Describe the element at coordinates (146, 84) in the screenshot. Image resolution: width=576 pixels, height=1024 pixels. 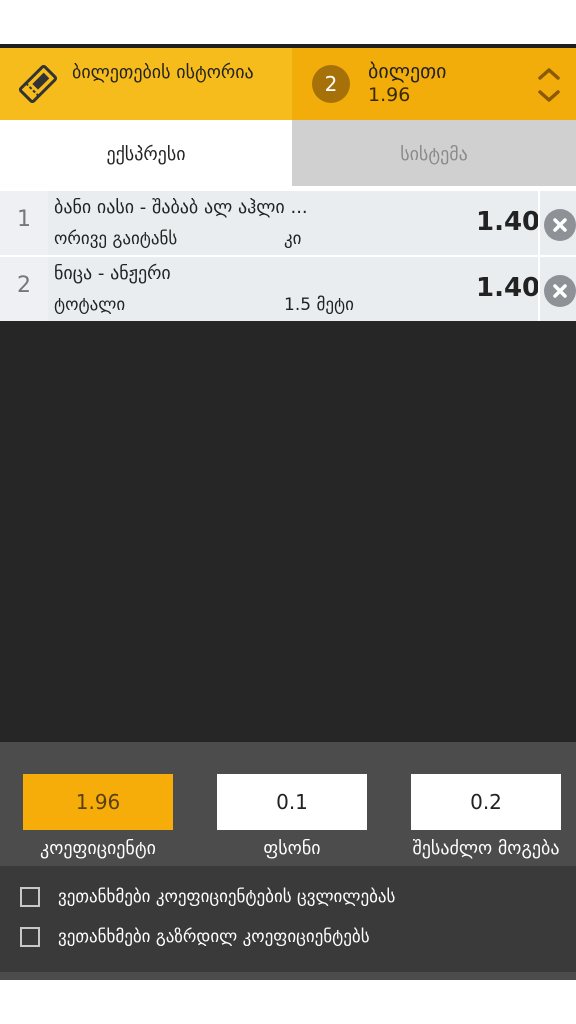
I see `ticket-history-button: ბილეთების ისტორია` at that location.